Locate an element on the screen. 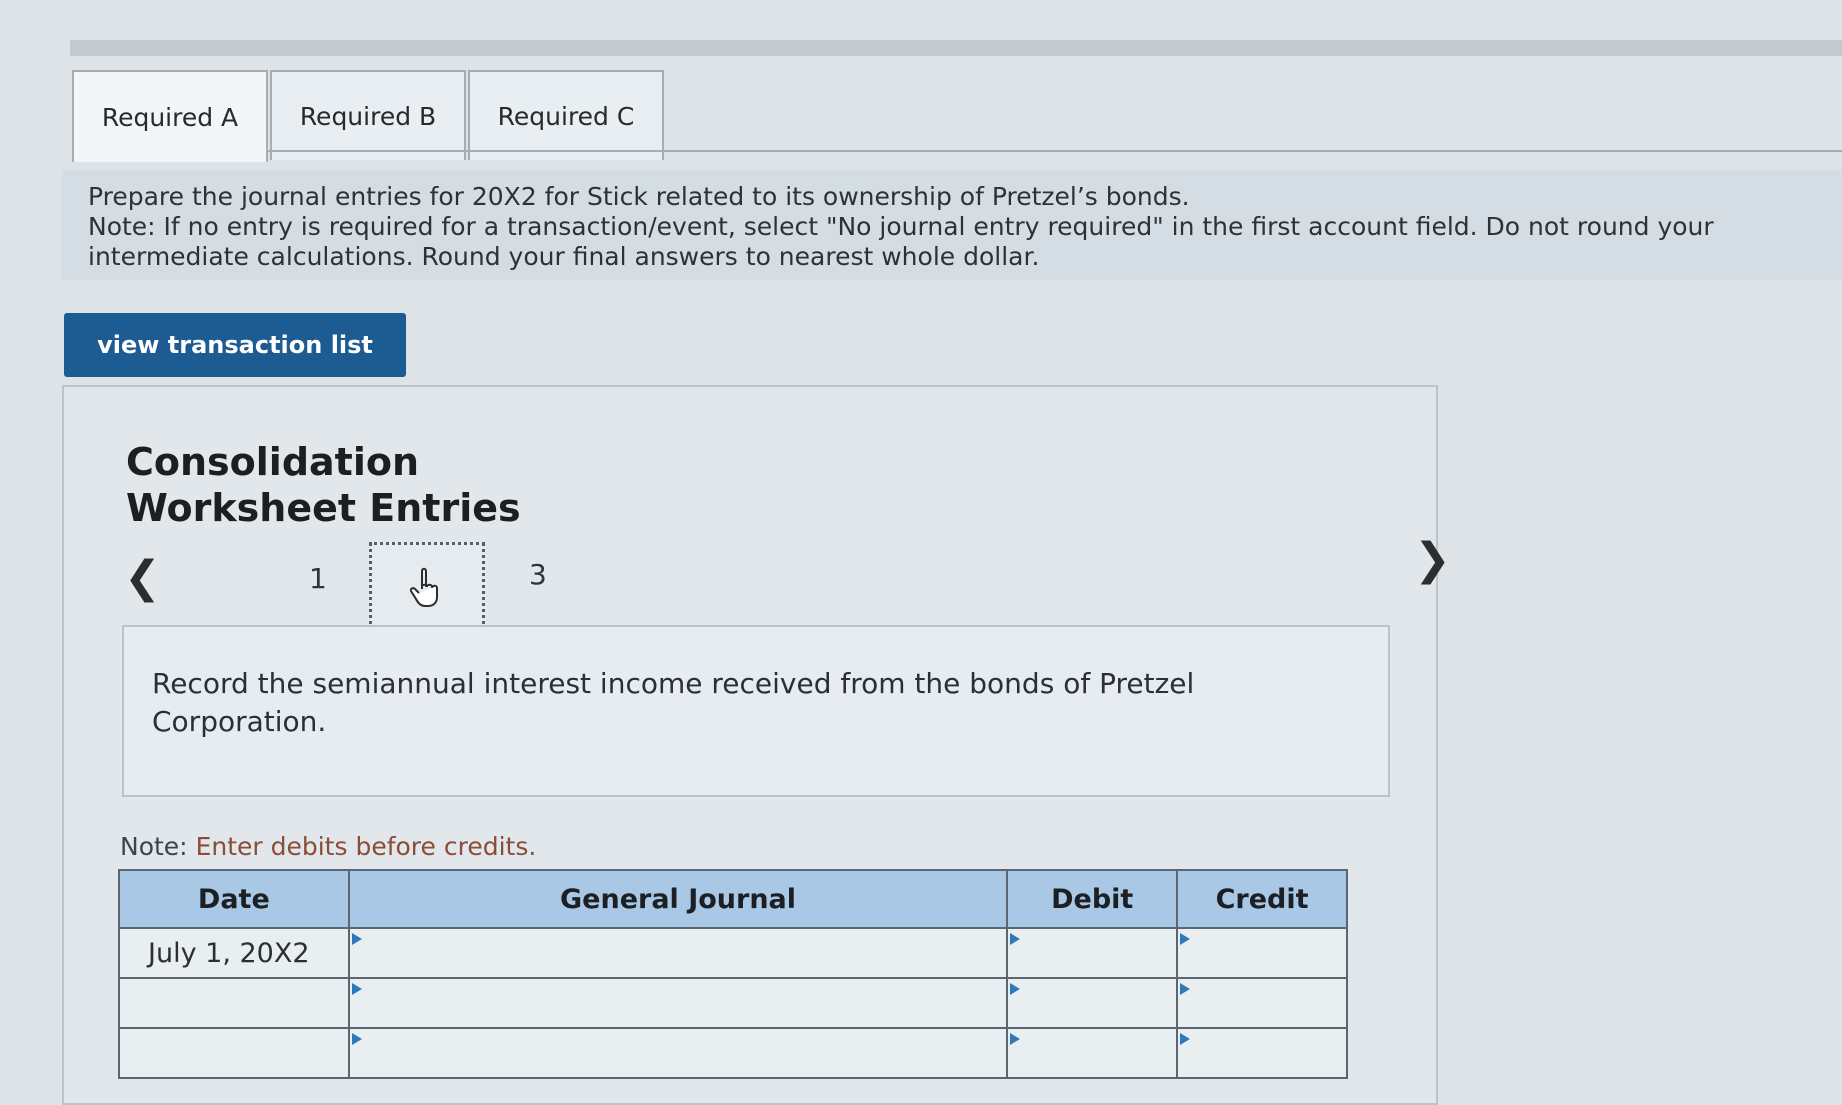  tab-required-a: Required A is located at coordinates (170, 116).